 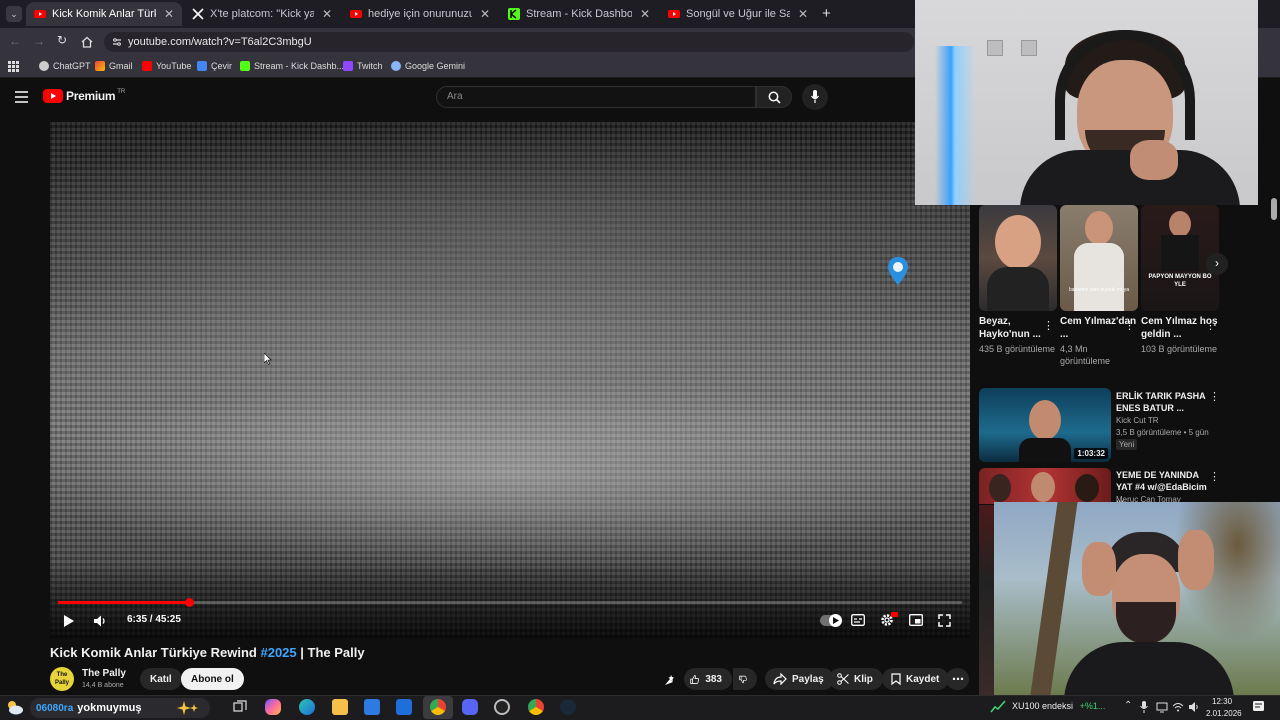 What do you see at coordinates (372, 707) in the screenshot?
I see `store-icon` at bounding box center [372, 707].